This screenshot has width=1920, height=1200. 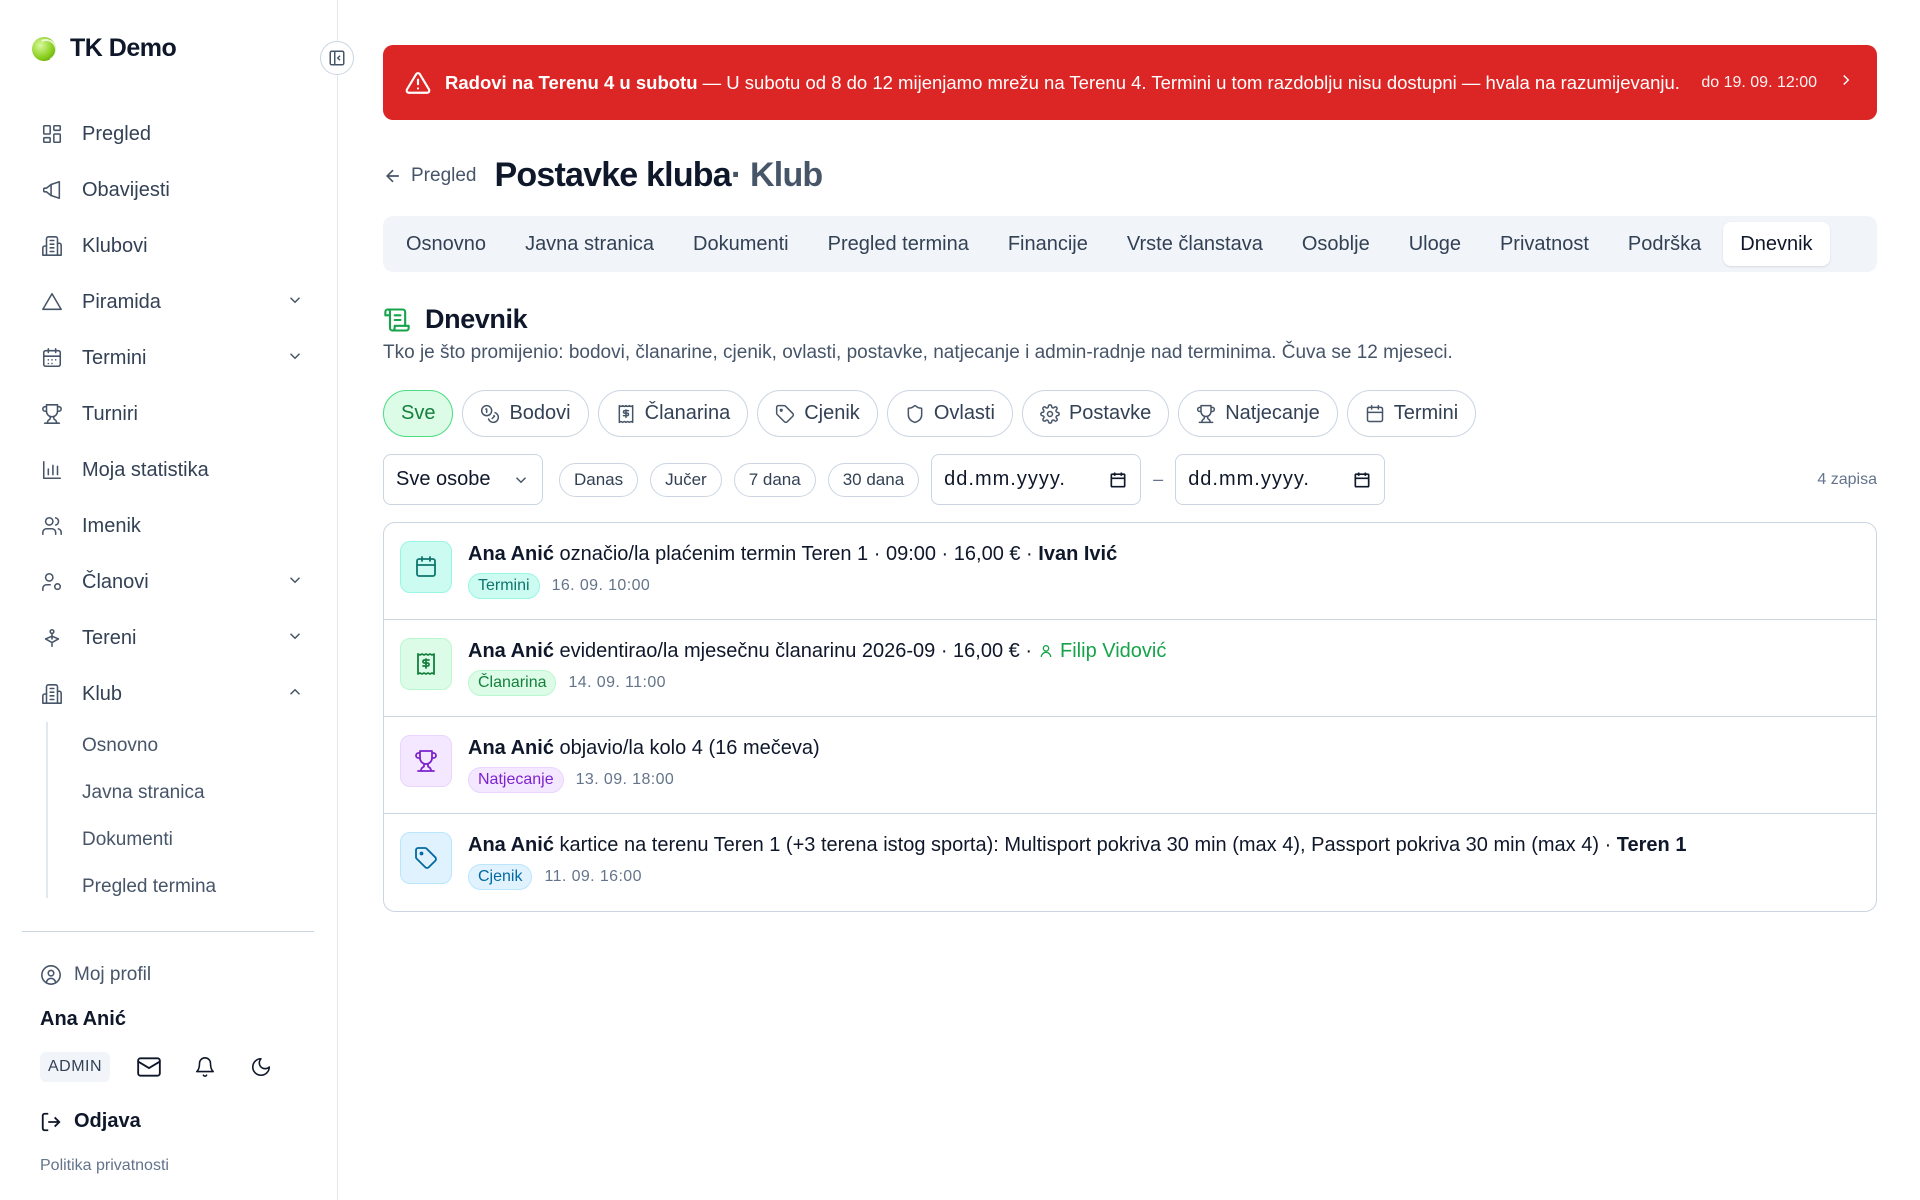 What do you see at coordinates (1846, 82) in the screenshot?
I see `chevron-right-icon` at bounding box center [1846, 82].